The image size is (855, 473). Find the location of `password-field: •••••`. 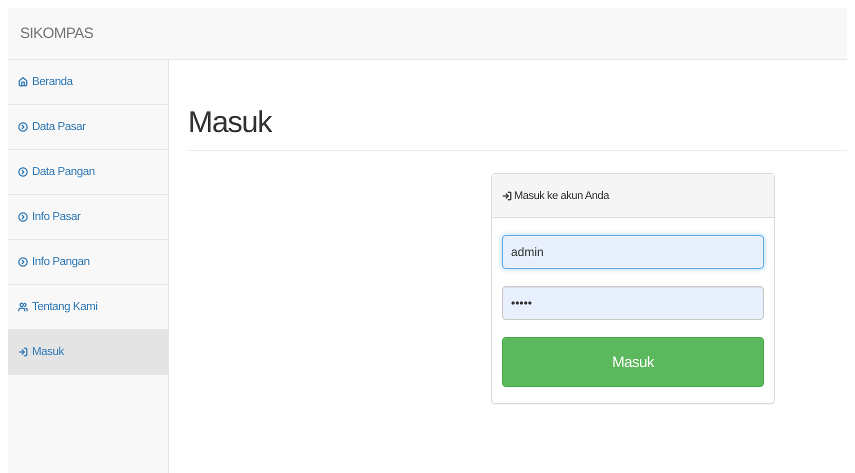

password-field: ••••• is located at coordinates (633, 303).